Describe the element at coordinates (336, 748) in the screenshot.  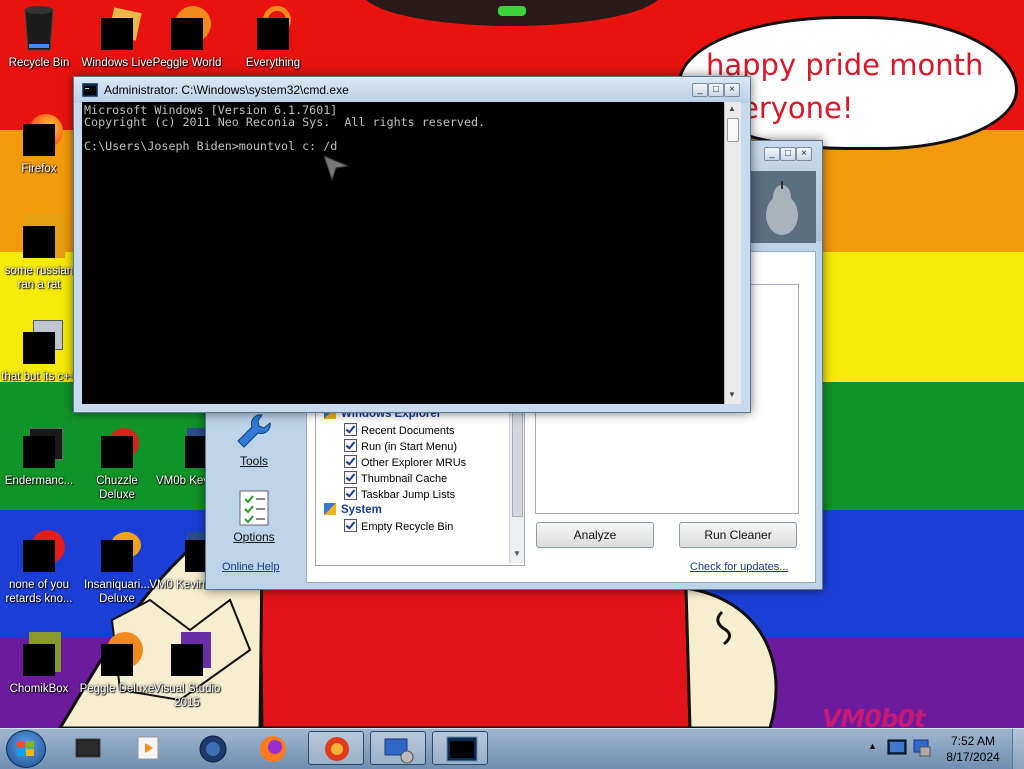
I see `taskbar-app-ccleaner` at that location.